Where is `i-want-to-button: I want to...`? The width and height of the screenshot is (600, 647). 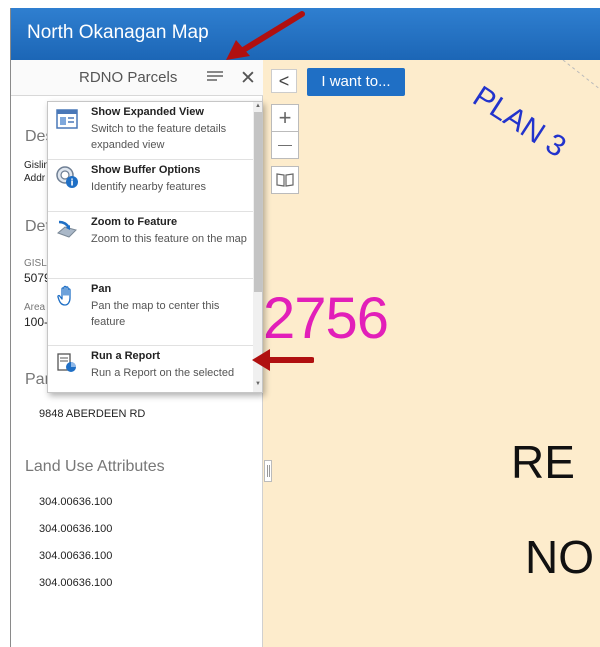 i-want-to-button: I want to... is located at coordinates (356, 82).